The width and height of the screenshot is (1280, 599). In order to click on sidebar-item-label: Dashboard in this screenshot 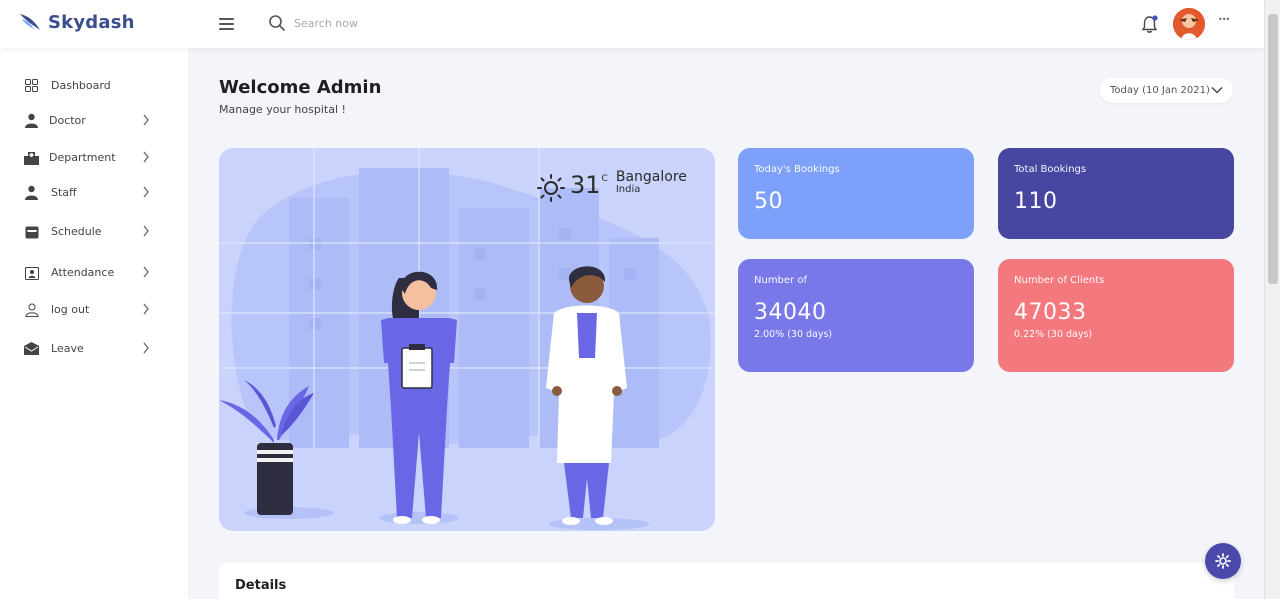, I will do `click(81, 85)`.